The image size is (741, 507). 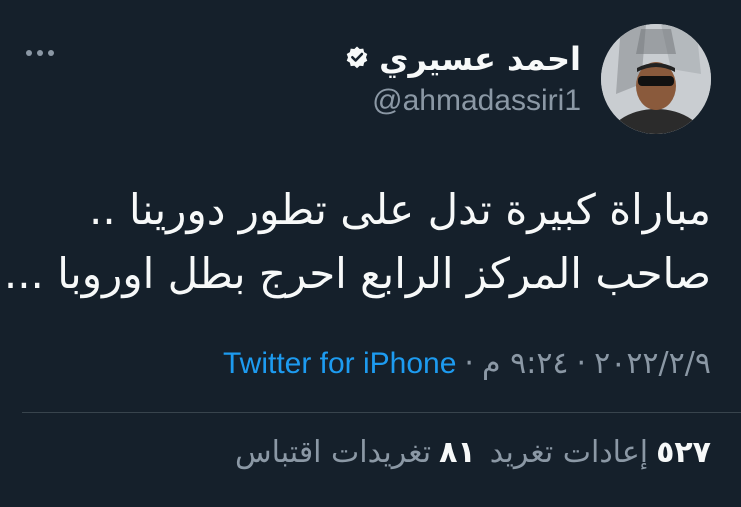 What do you see at coordinates (399, 209) in the screenshot?
I see `tweet-line: مباراة كبيرة تدل على تطور دورينا ..` at bounding box center [399, 209].